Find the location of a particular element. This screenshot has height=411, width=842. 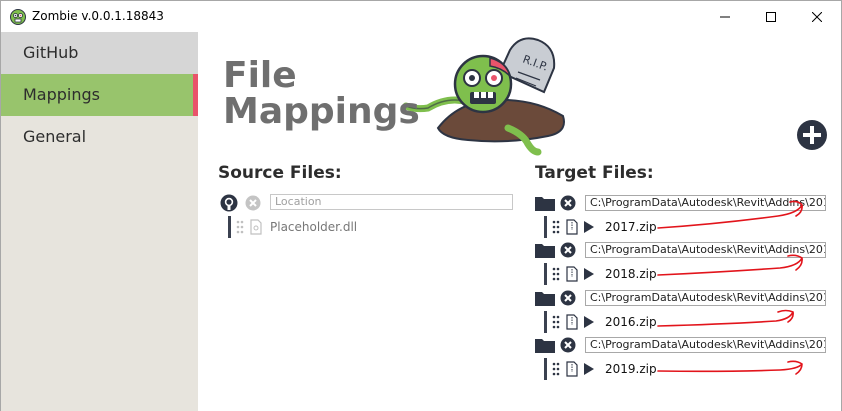

target-files-heading: Target Files: is located at coordinates (594, 173).